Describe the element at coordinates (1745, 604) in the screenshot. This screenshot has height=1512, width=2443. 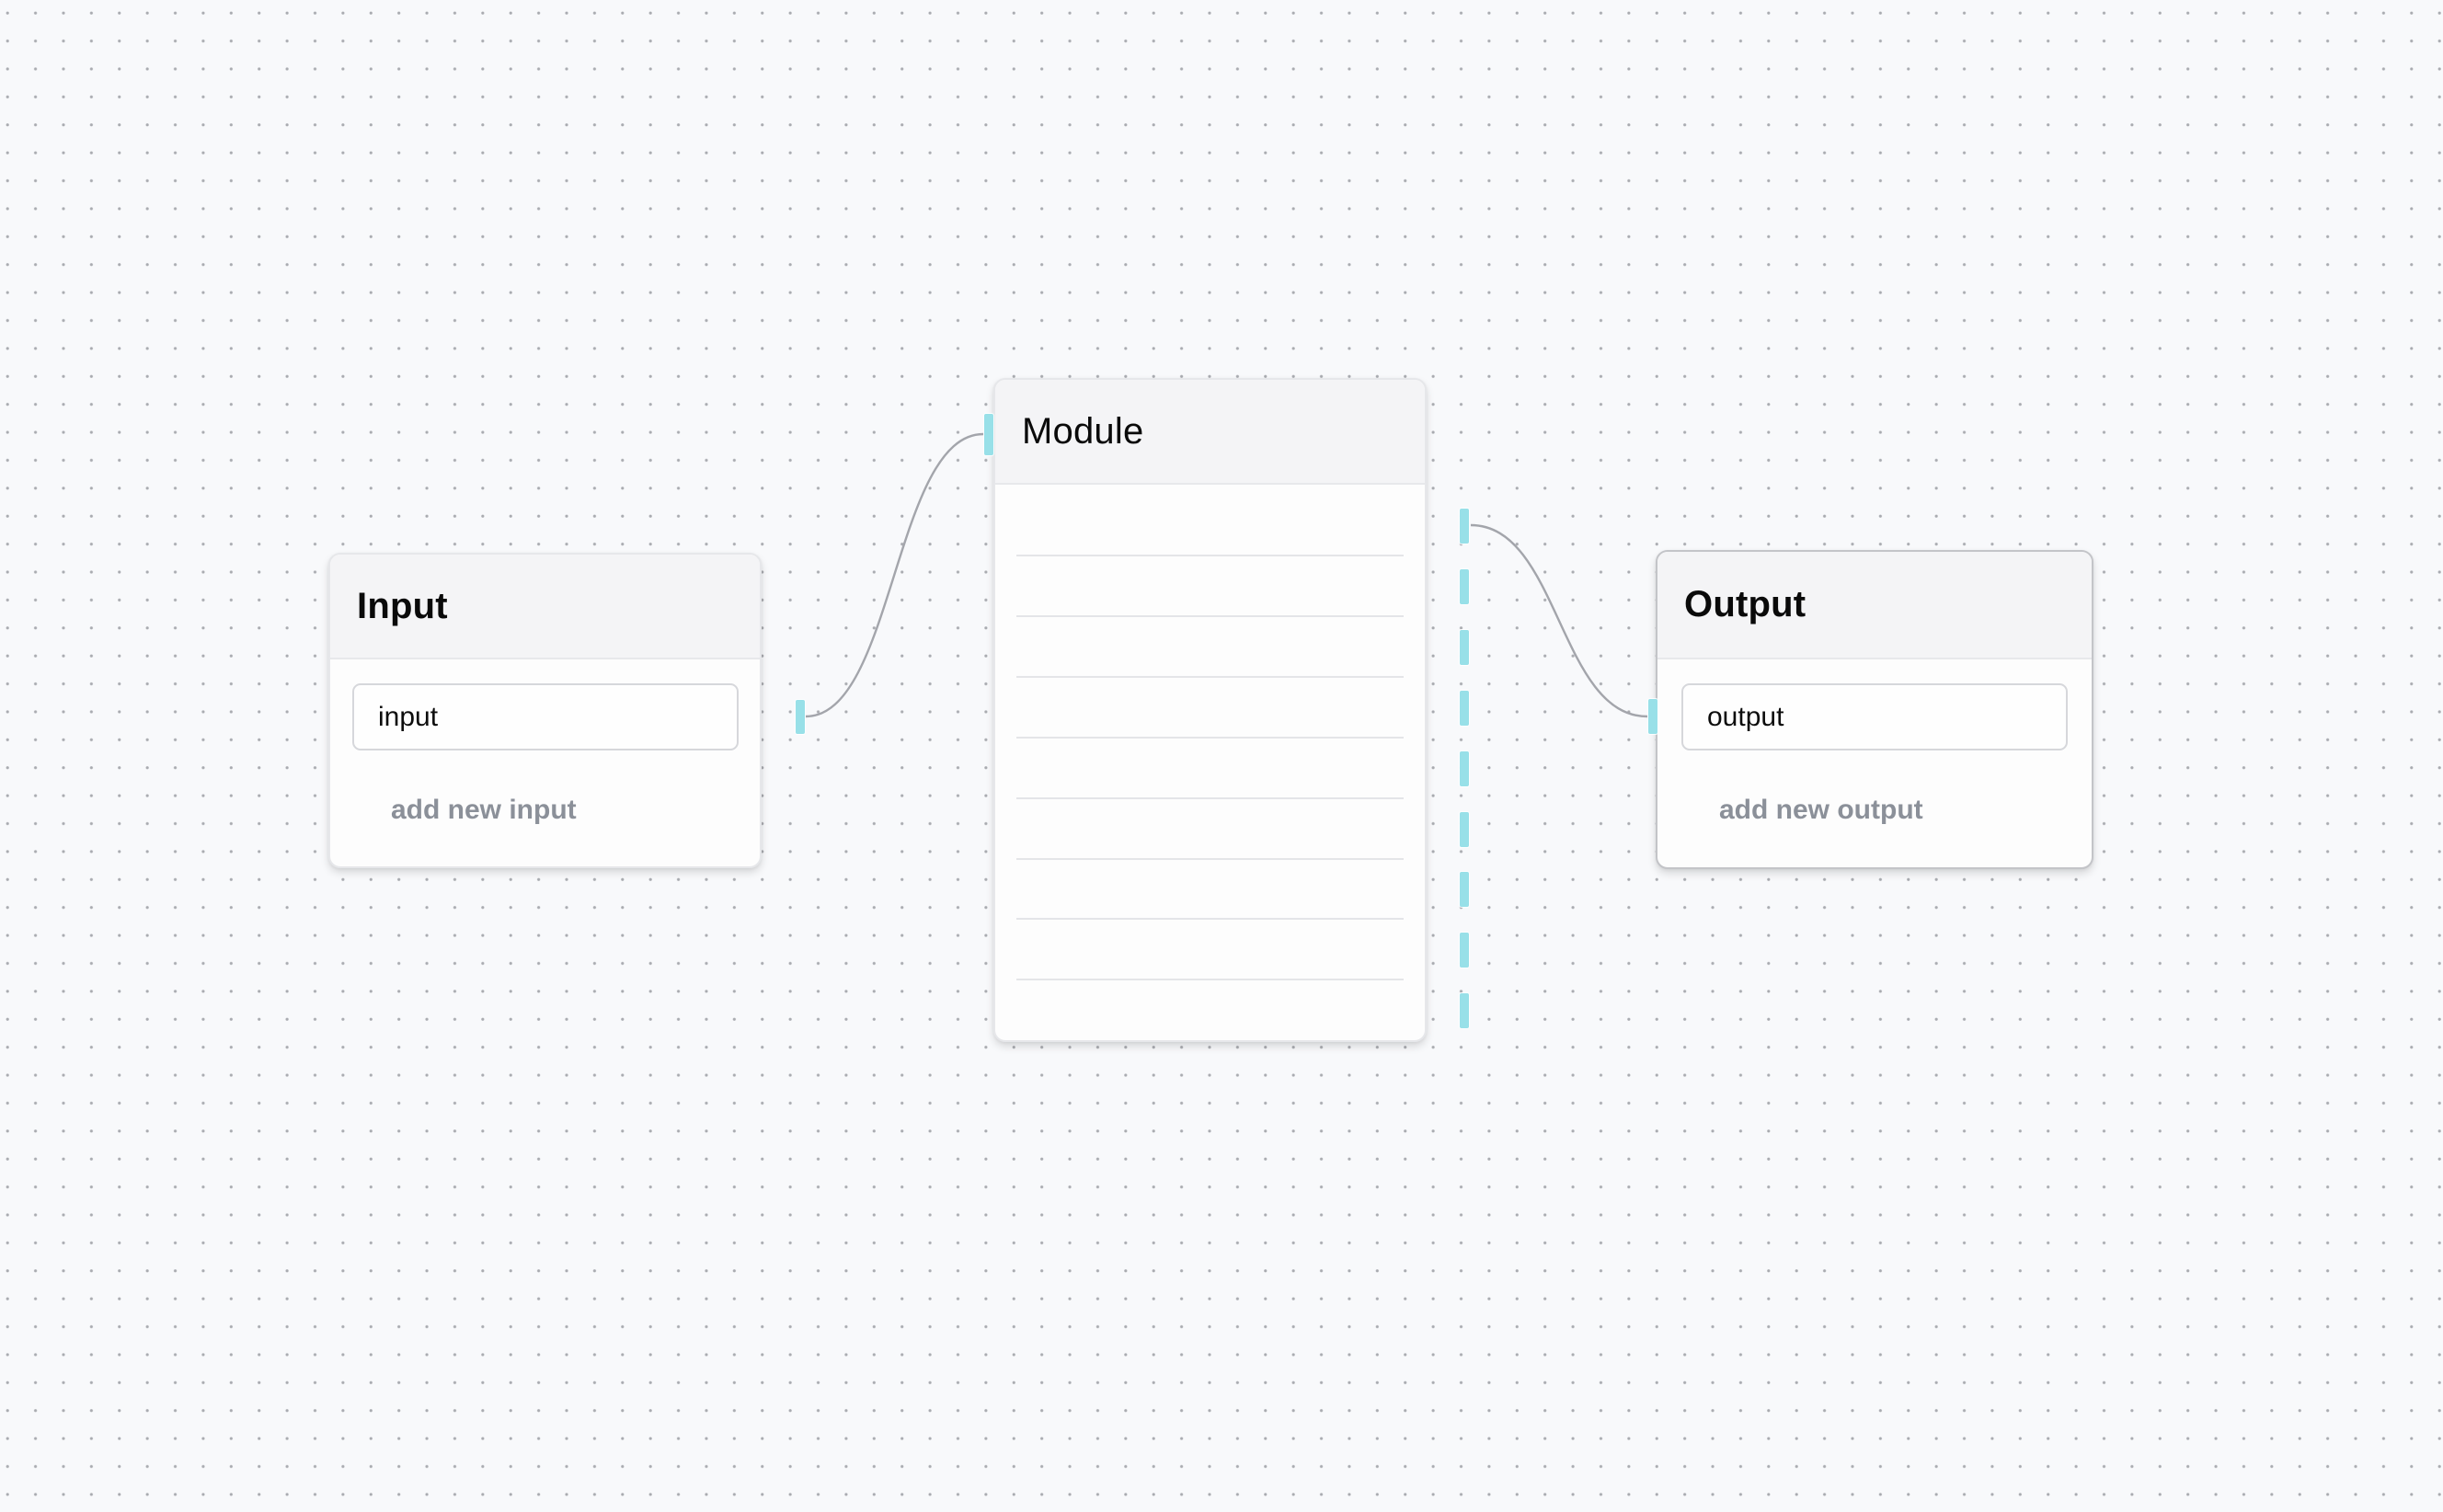
I see `output-node-title: Output` at that location.